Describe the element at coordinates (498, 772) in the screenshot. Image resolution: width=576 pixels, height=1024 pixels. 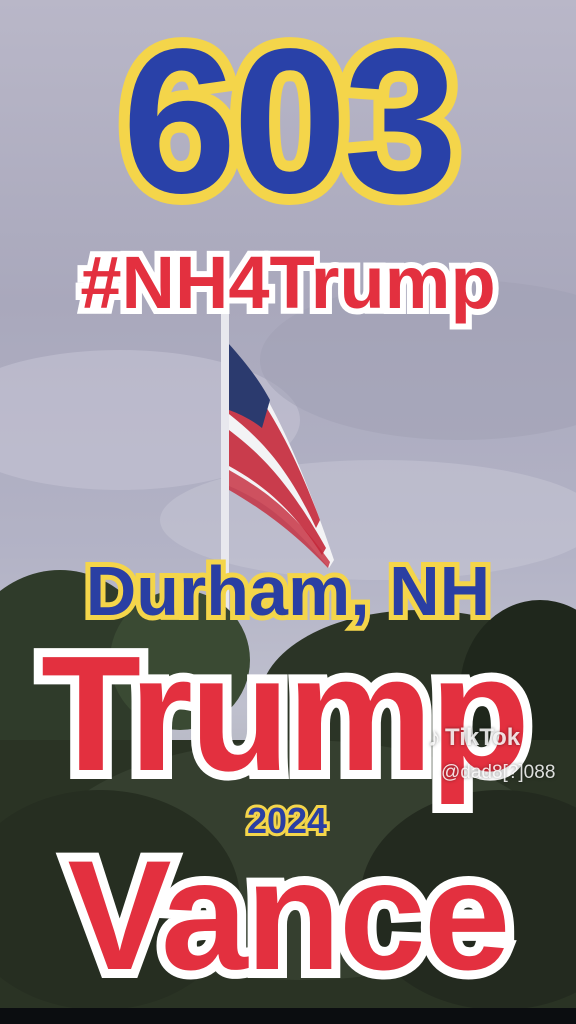
I see `tiktok-handle: @dad8[?]088` at that location.